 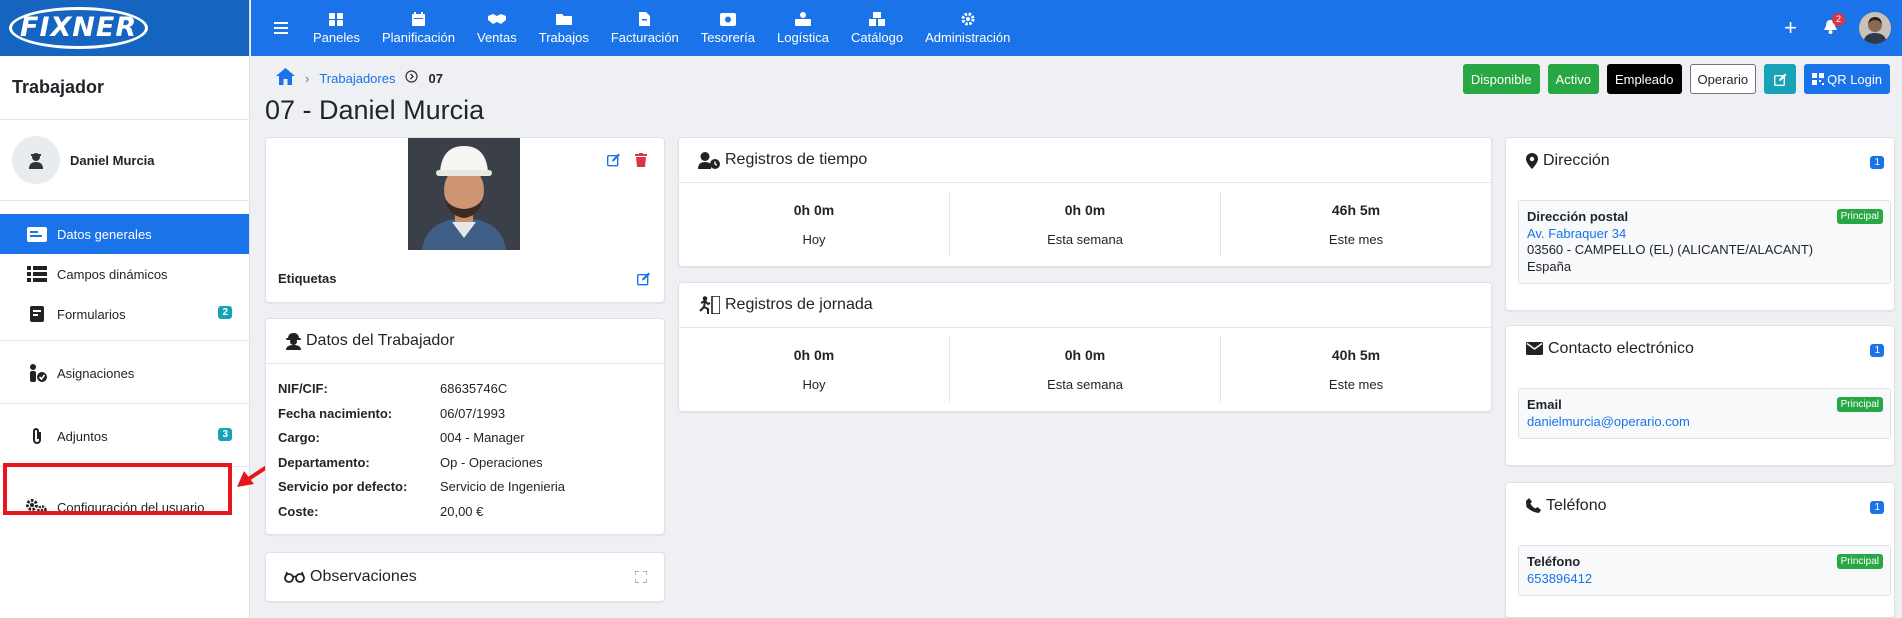 I want to click on field-value: 20,00 €, so click(x=462, y=511).